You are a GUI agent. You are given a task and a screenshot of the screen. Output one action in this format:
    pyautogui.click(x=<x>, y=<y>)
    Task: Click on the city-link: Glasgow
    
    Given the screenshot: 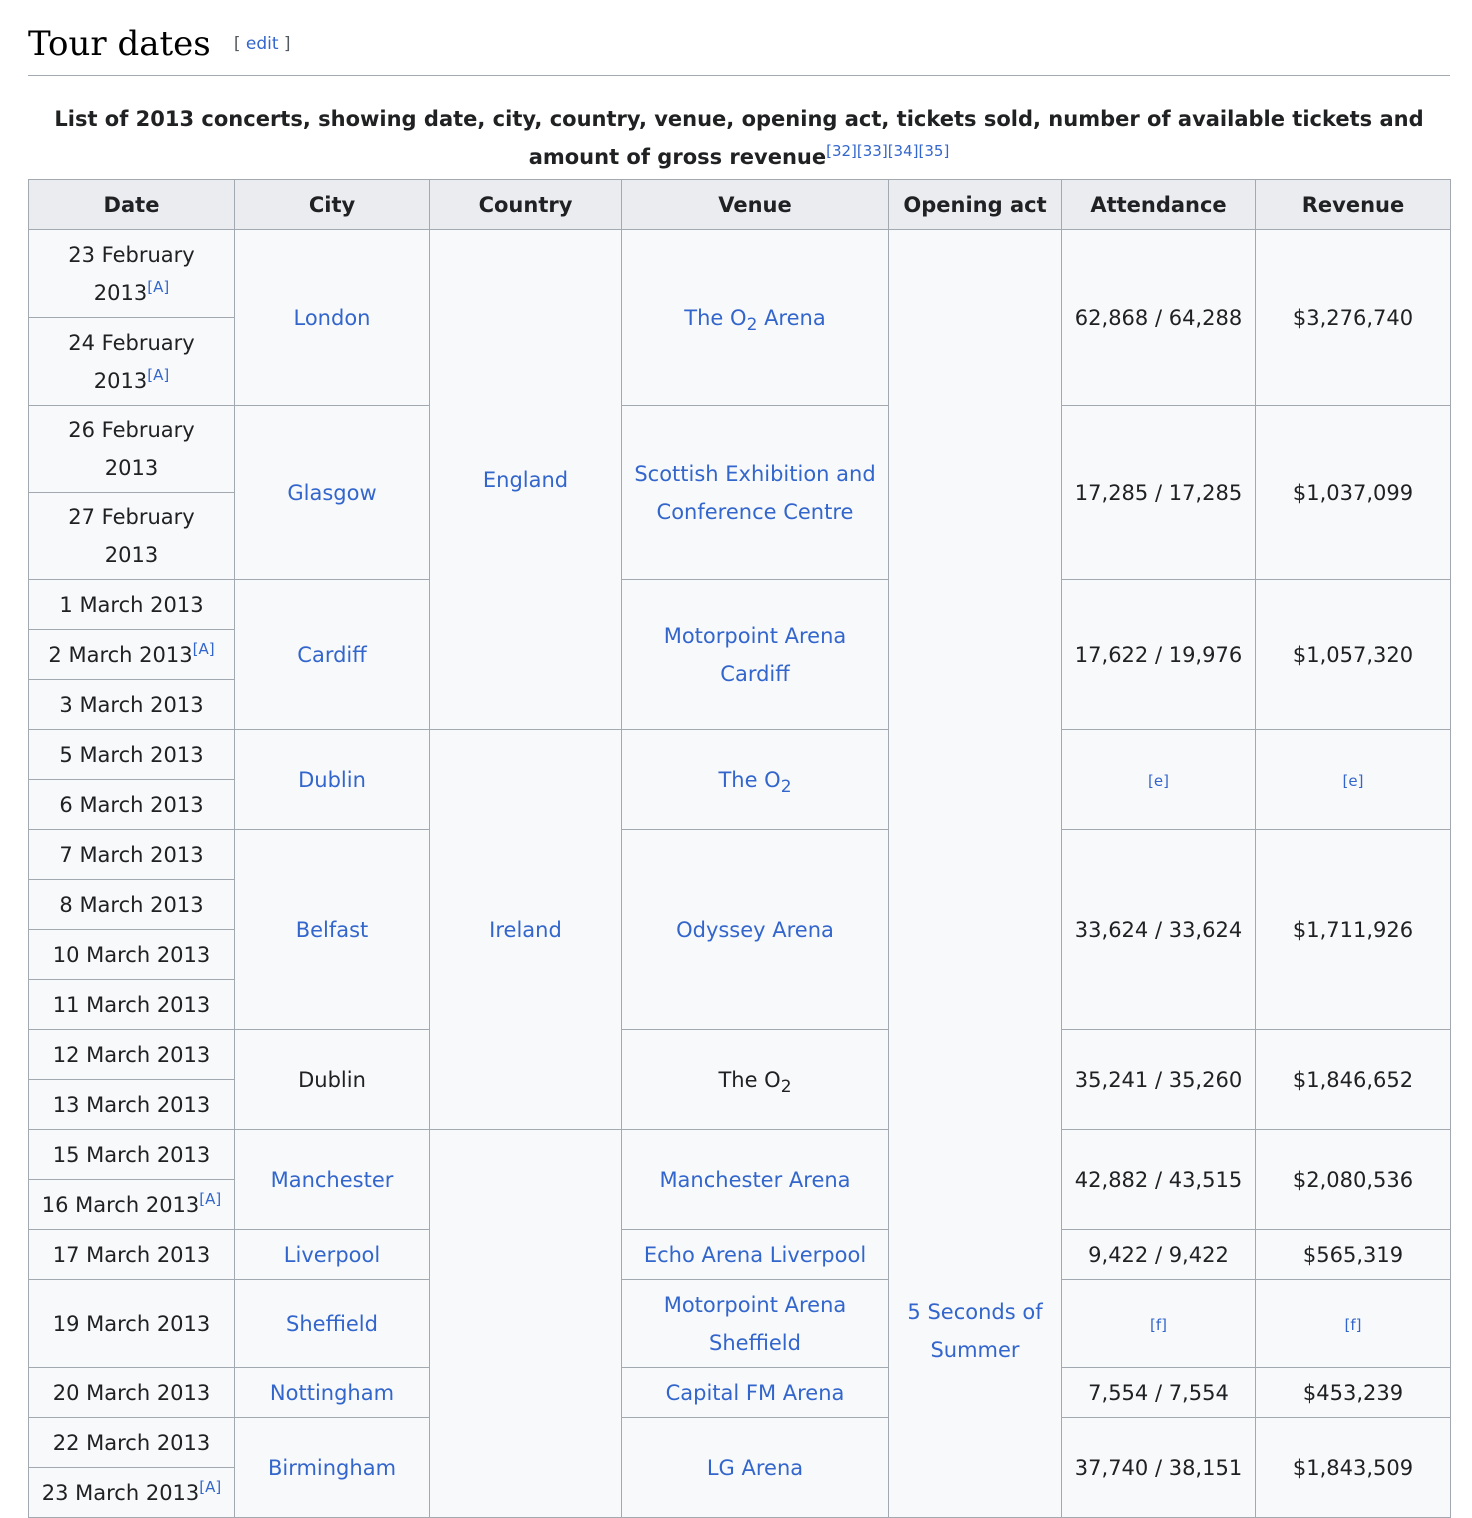 What is the action you would take?
    pyautogui.click(x=331, y=493)
    